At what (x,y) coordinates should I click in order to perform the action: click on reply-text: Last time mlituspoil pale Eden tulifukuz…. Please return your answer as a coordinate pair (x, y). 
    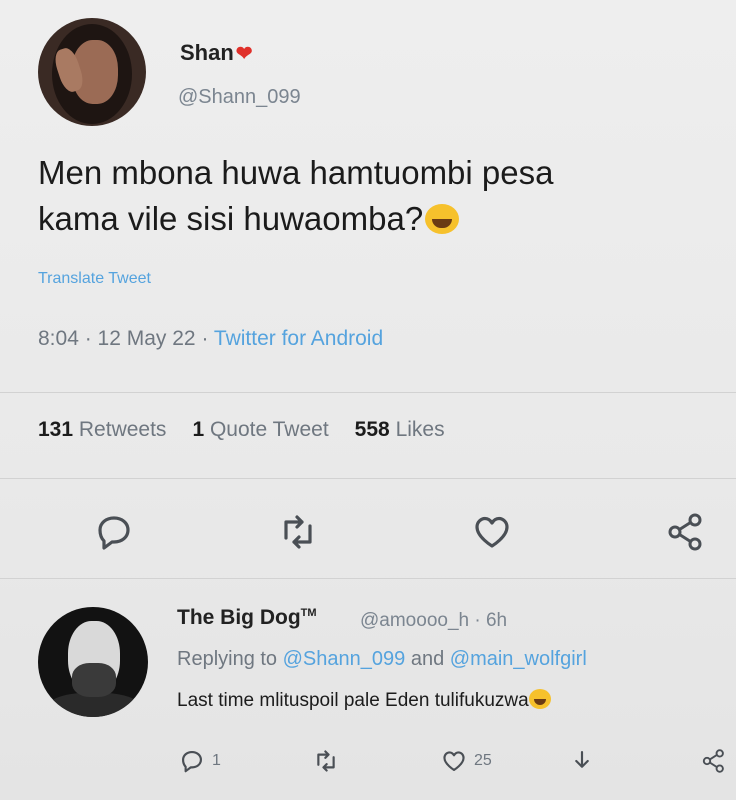
    Looking at the image, I should click on (364, 700).